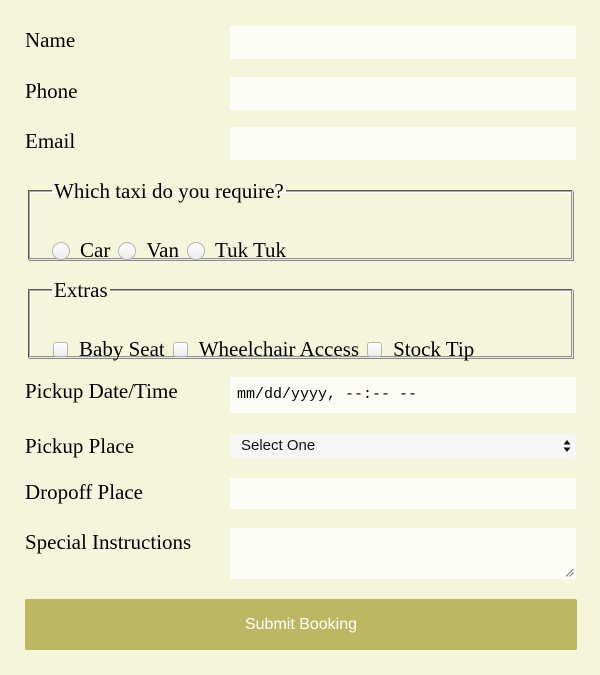  I want to click on extra-option-stock-tip: Stock Tip, so click(420, 349).